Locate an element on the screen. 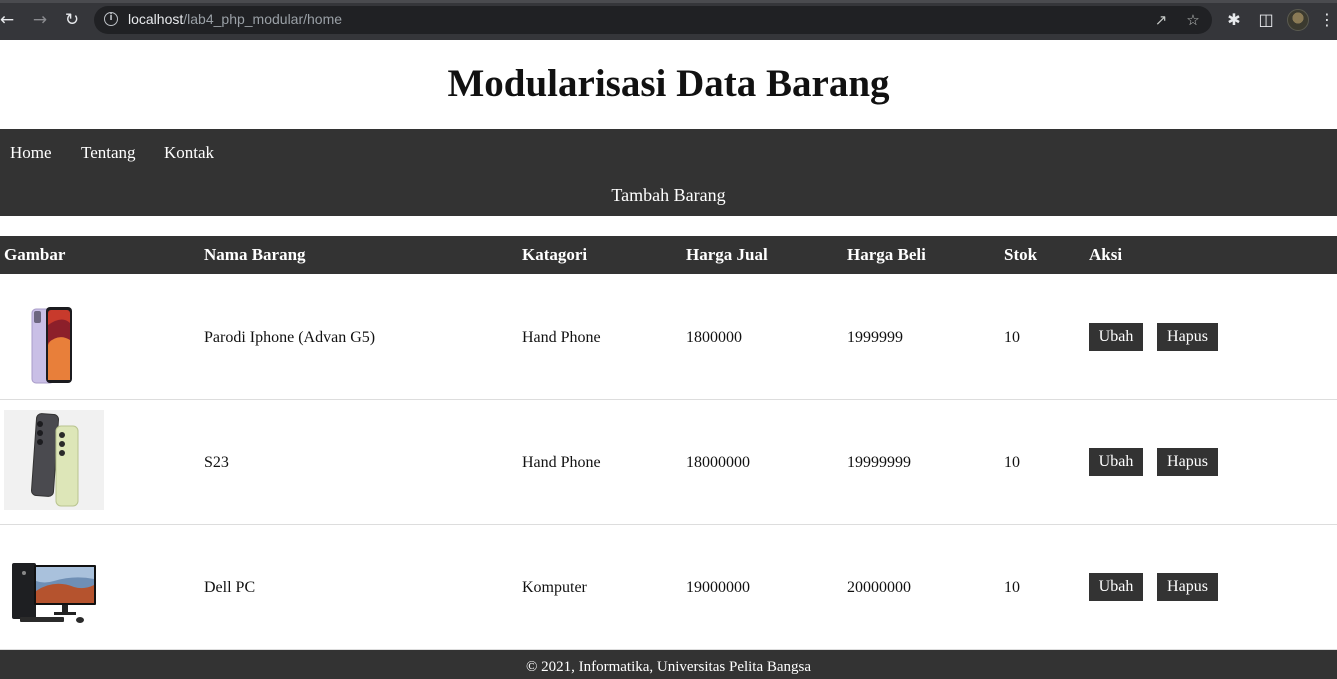 This screenshot has width=1337, height=679. cell-harga-beli: 19999999 is located at coordinates (879, 462).